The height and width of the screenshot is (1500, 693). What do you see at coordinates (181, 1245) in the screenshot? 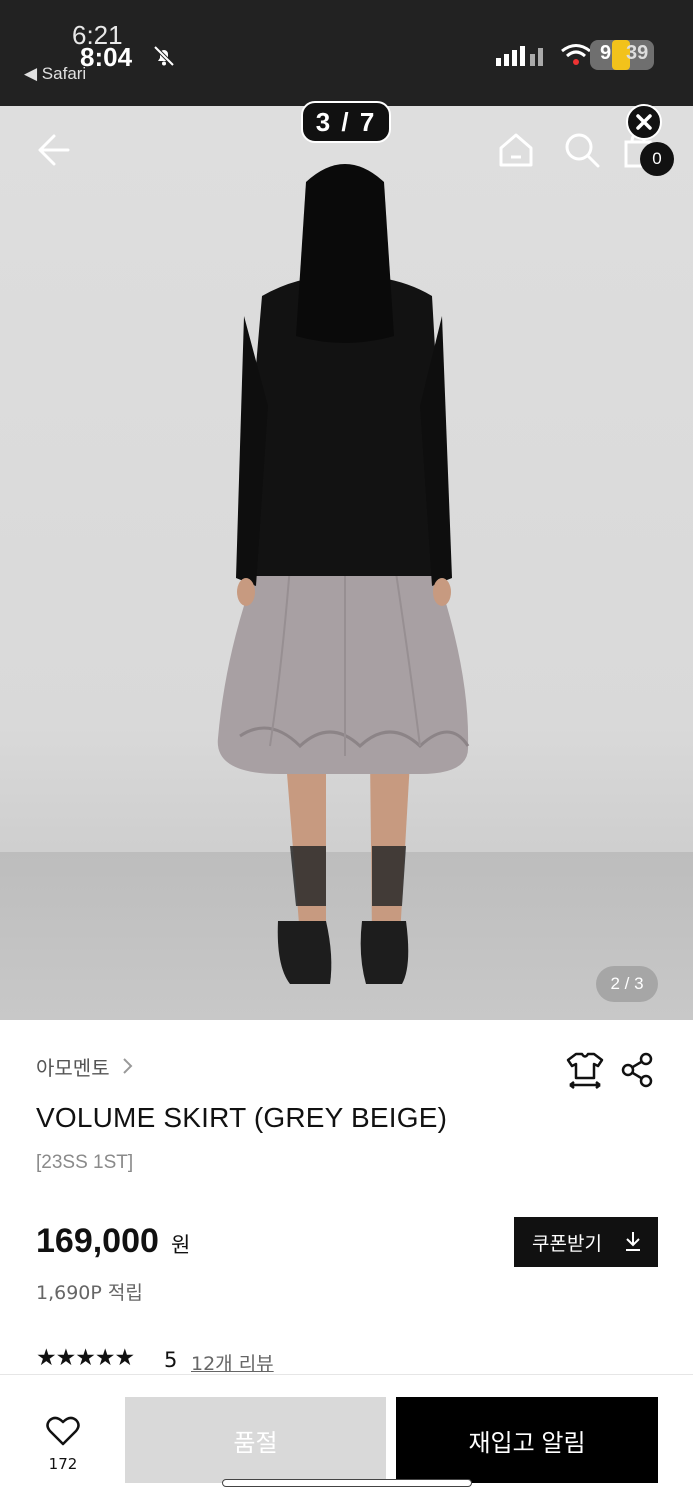
I see `price-currency: 원` at bounding box center [181, 1245].